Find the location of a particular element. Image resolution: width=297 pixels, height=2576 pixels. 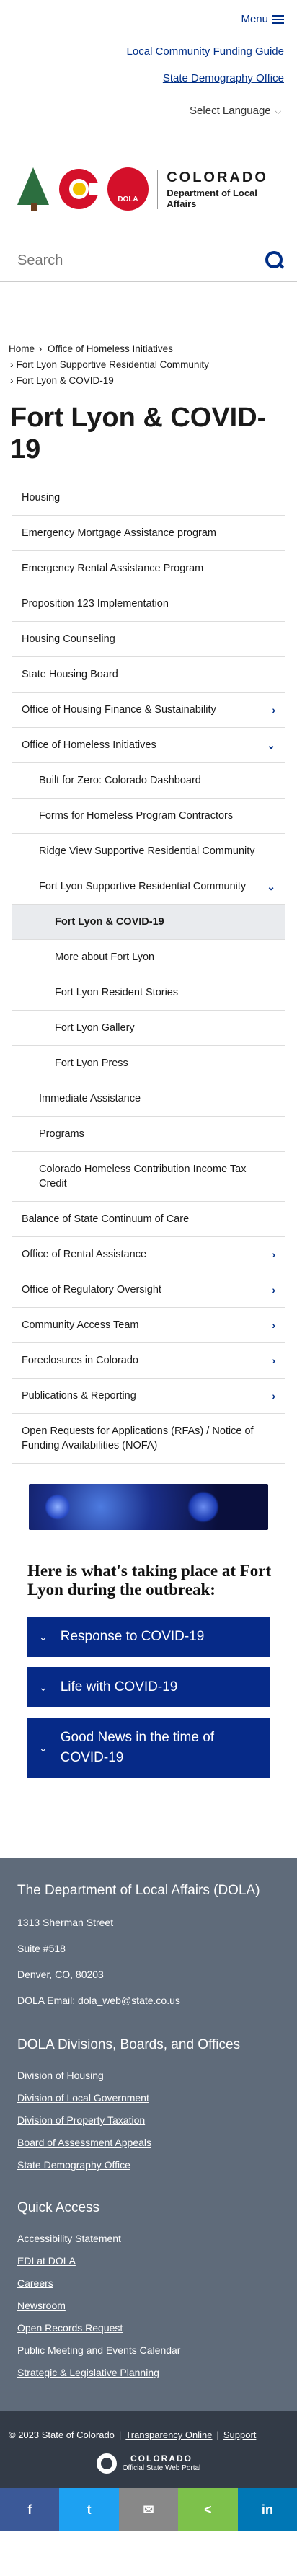

share-bar: f t ✉ < in is located at coordinates (148, 2509).